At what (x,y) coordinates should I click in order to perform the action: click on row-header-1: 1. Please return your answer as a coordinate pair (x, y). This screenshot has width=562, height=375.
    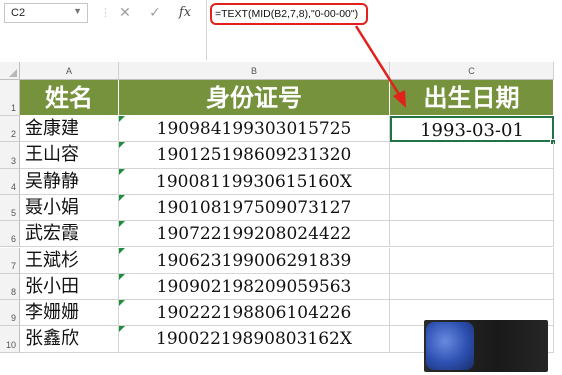
    Looking at the image, I should click on (10, 98).